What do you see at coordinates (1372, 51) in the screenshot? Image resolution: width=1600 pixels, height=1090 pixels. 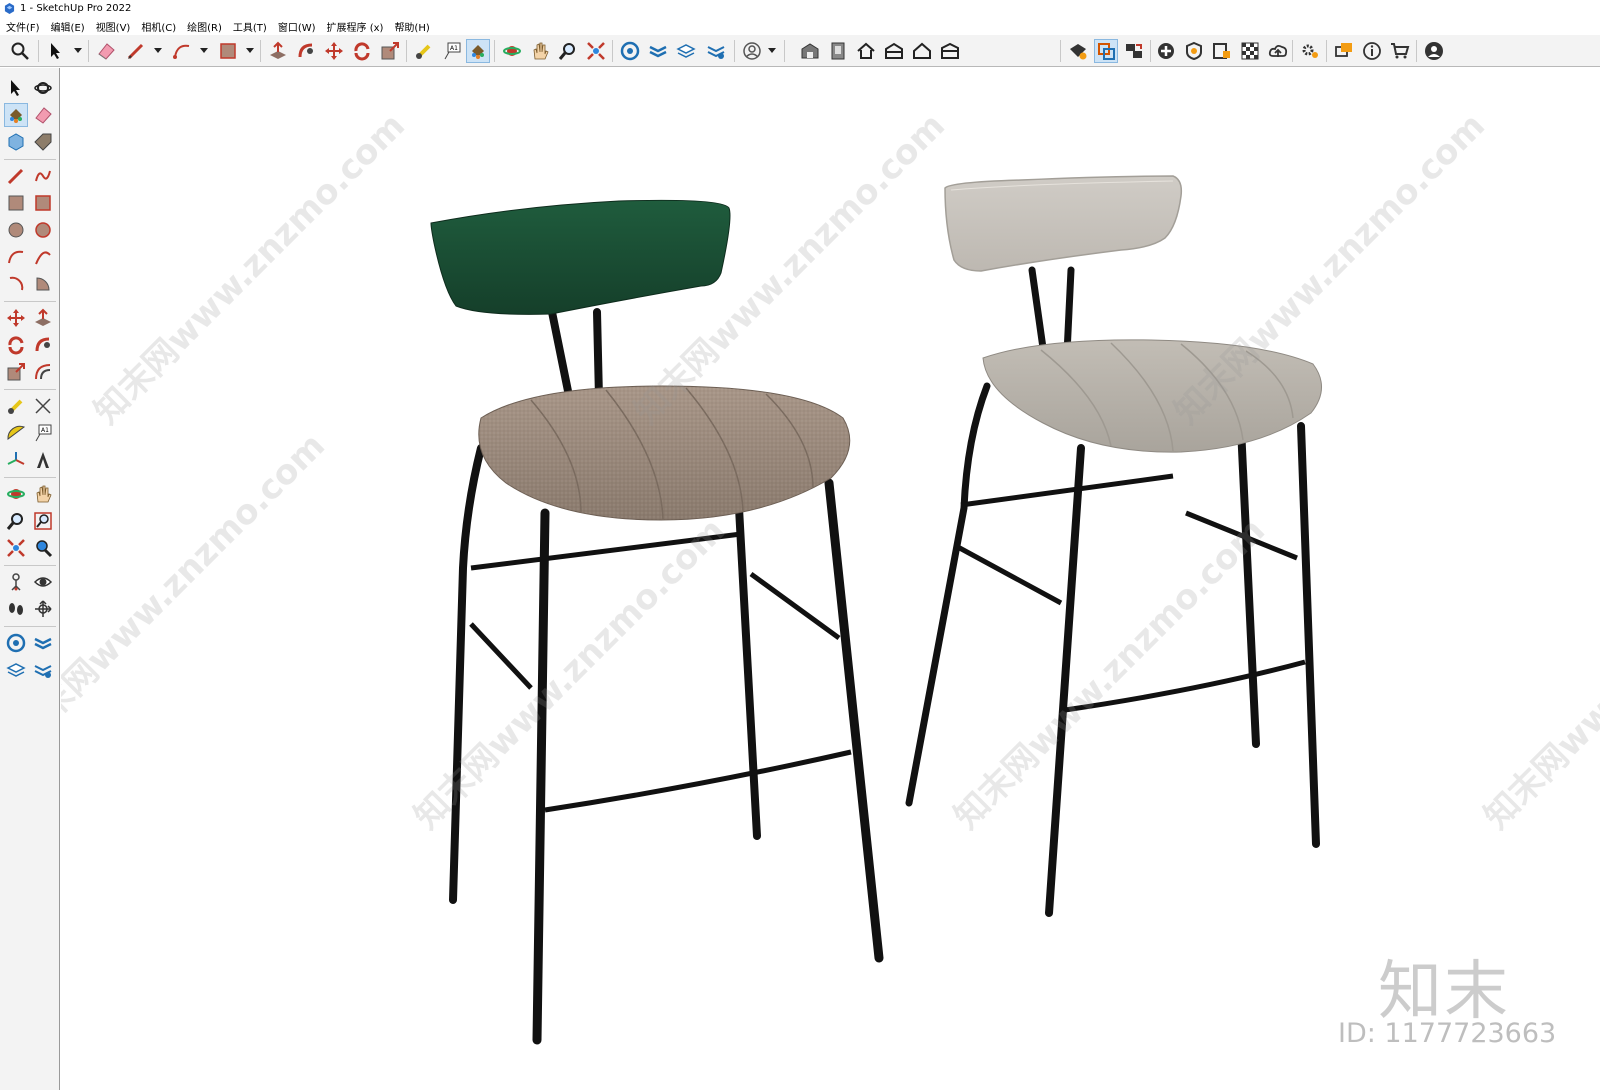 I see `info-icon` at bounding box center [1372, 51].